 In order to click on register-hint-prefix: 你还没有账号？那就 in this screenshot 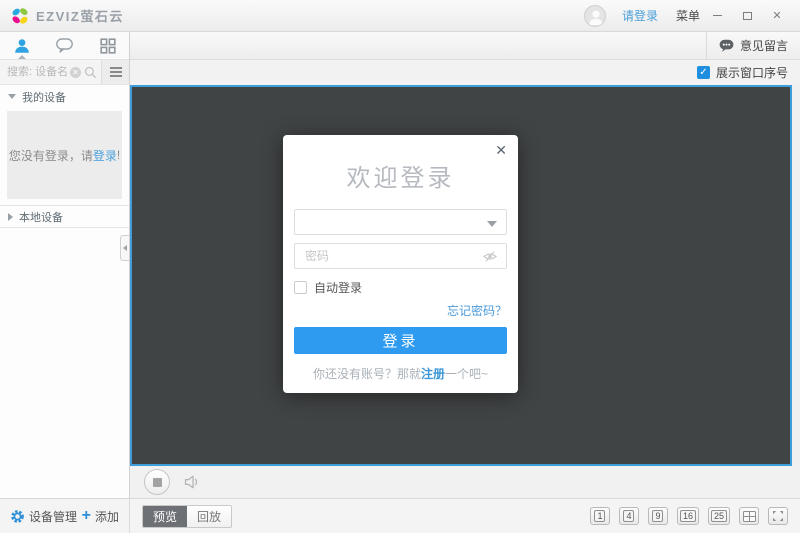, I will do `click(366, 374)`.